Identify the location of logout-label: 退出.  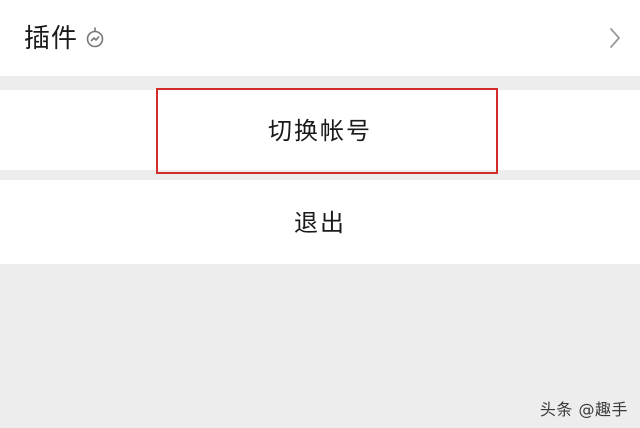
(320, 223).